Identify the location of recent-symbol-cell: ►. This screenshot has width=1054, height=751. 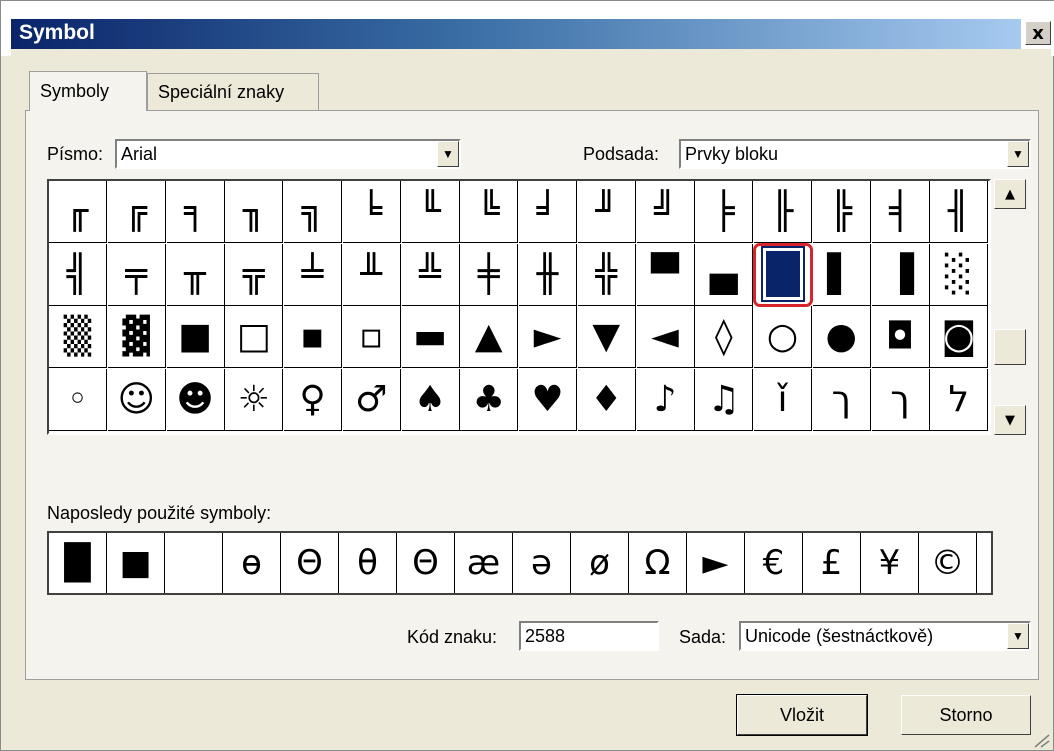
(716, 563).